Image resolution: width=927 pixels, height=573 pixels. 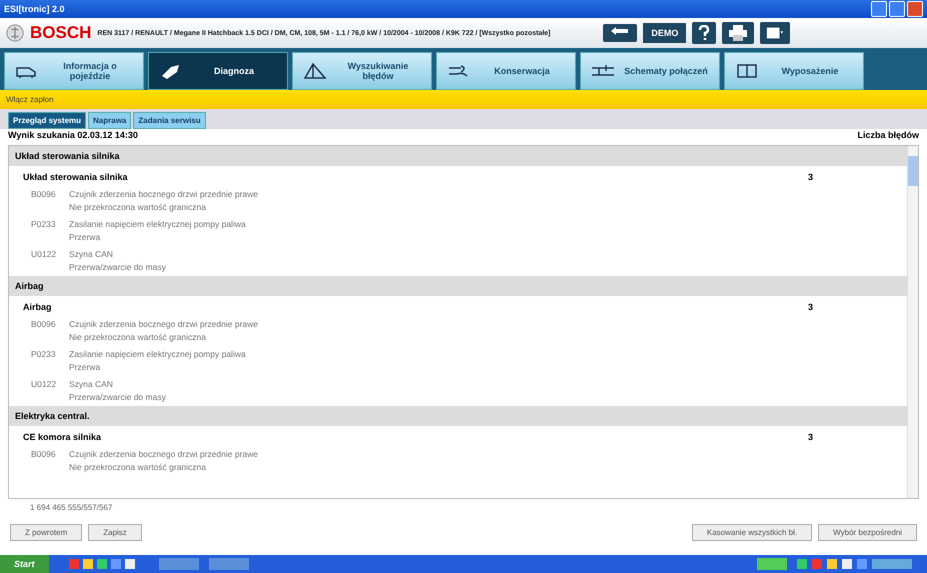 What do you see at coordinates (30, 99) in the screenshot?
I see `notice-text: Włącz zapłon` at bounding box center [30, 99].